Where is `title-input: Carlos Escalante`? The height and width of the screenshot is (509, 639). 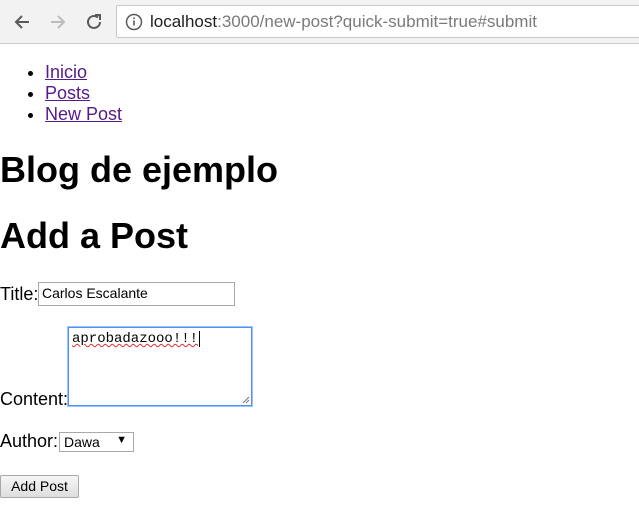
title-input: Carlos Escalante is located at coordinates (136, 294).